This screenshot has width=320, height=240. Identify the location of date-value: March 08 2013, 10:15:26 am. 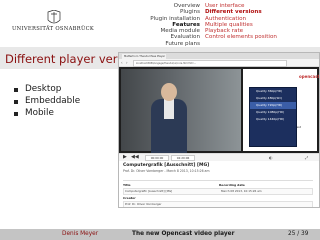
(241, 191).